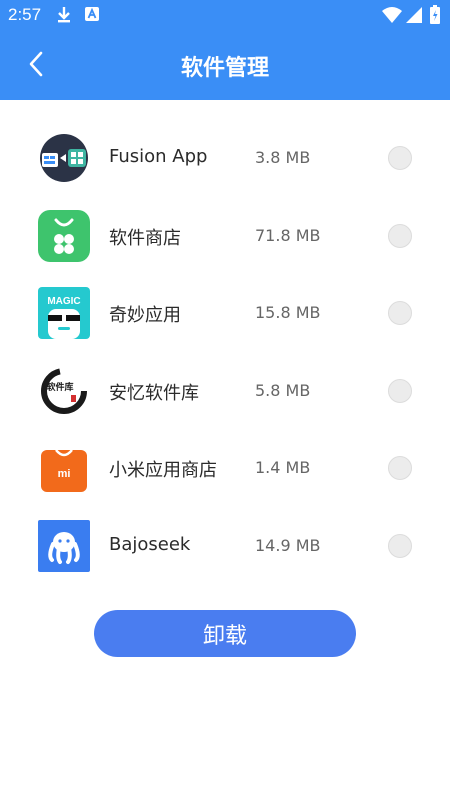 The image size is (450, 800). Describe the element at coordinates (64, 474) in the screenshot. I see `xiaomi-logo-text: mi` at that location.